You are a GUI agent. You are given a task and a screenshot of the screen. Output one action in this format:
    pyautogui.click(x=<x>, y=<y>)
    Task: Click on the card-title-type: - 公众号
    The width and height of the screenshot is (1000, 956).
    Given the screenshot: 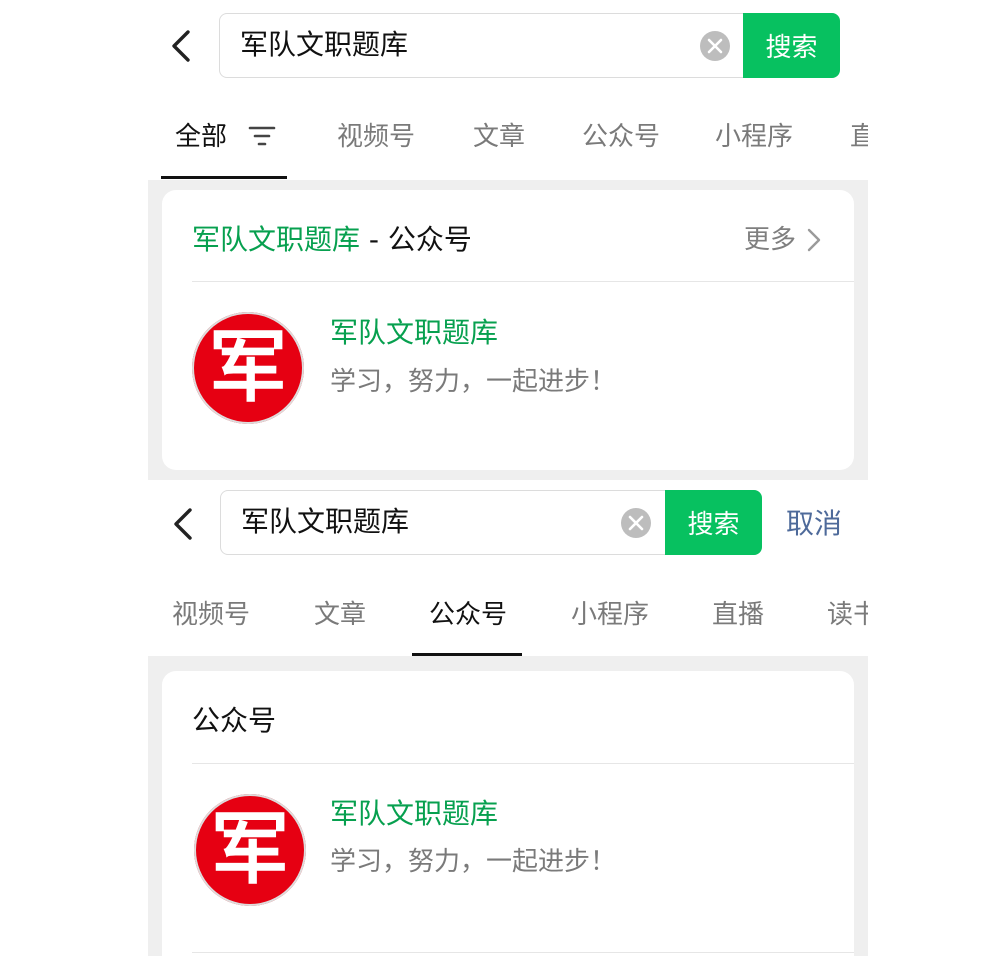 What is the action you would take?
    pyautogui.click(x=416, y=239)
    